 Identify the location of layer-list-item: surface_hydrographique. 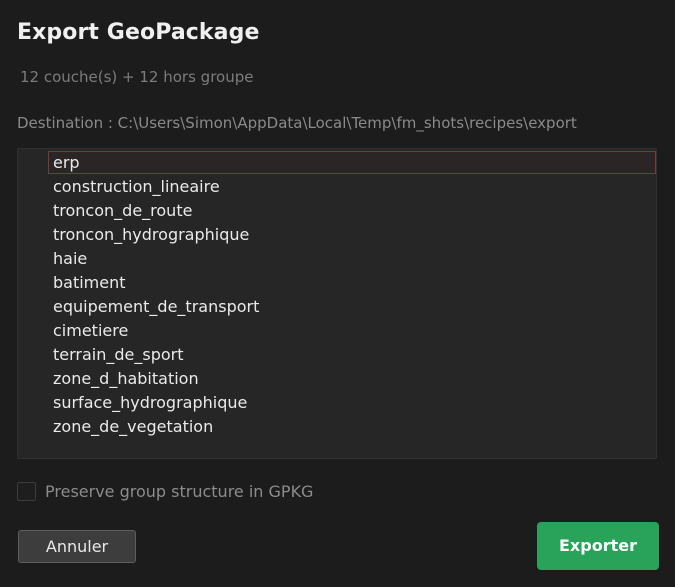
(352, 402).